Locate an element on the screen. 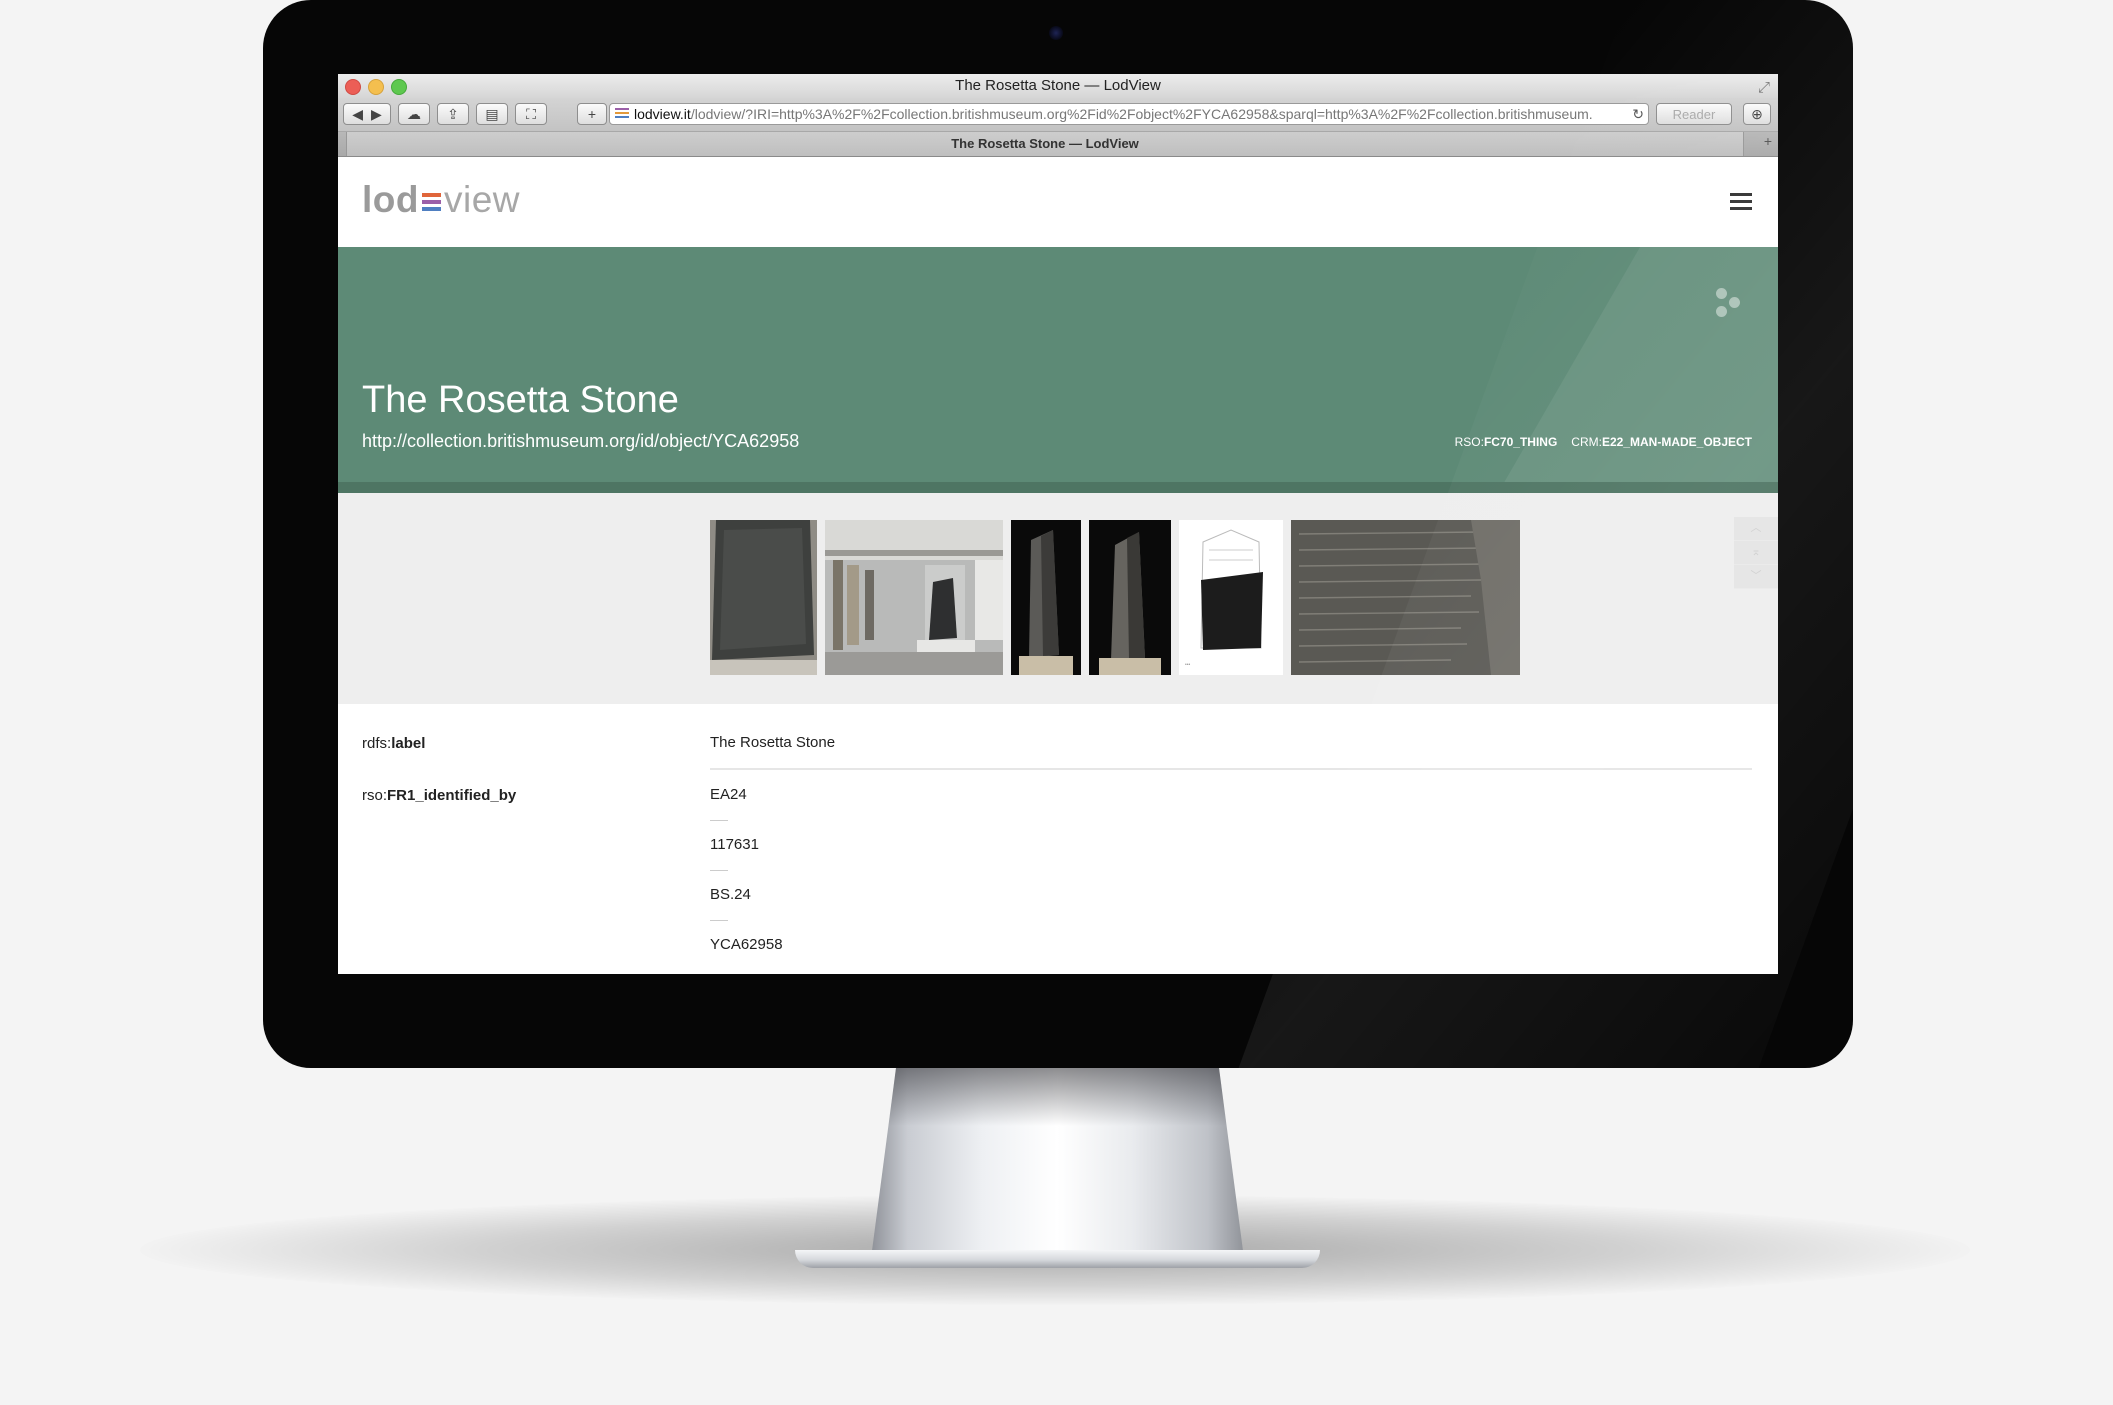  icloud-tabs-button: ☁ is located at coordinates (414, 114).